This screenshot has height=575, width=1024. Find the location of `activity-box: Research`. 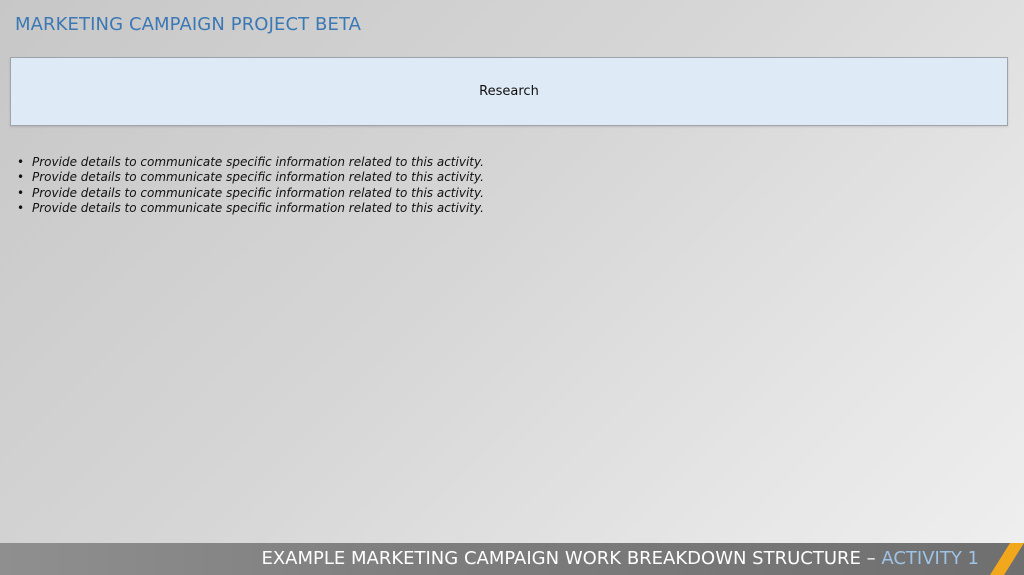

activity-box: Research is located at coordinates (509, 91).